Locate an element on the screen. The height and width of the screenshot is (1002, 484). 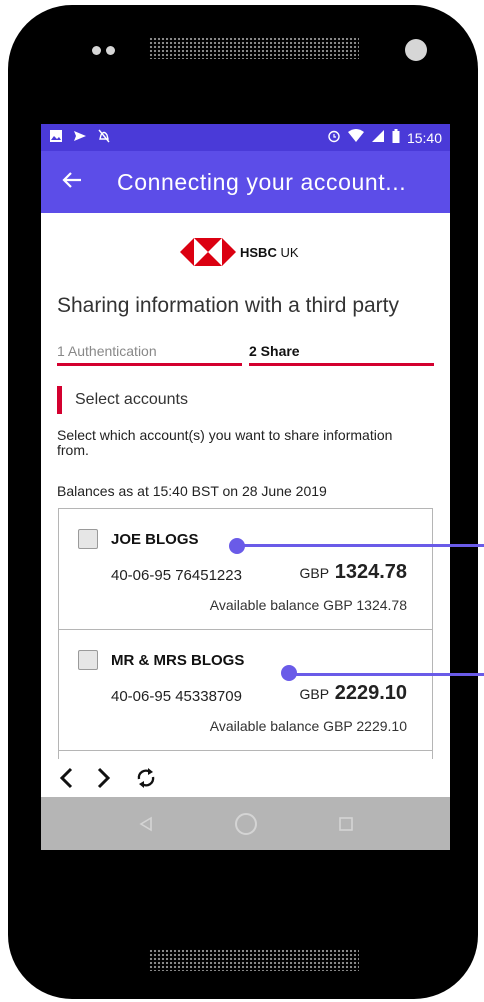
home-circle-icon is located at coordinates (246, 824).